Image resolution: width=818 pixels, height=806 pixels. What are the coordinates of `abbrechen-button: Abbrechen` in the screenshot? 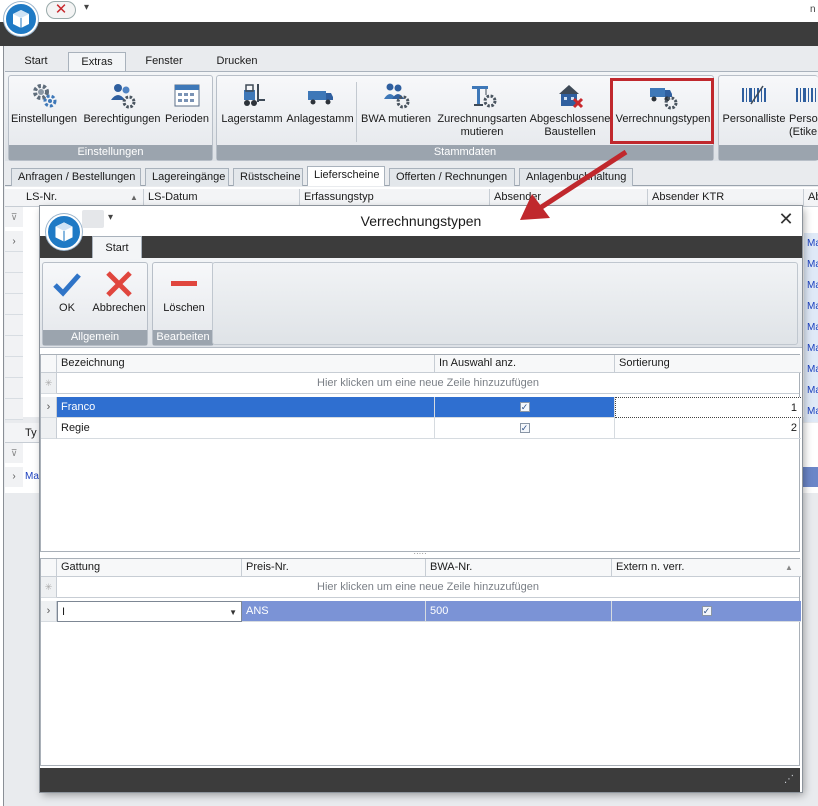 It's located at (119, 292).